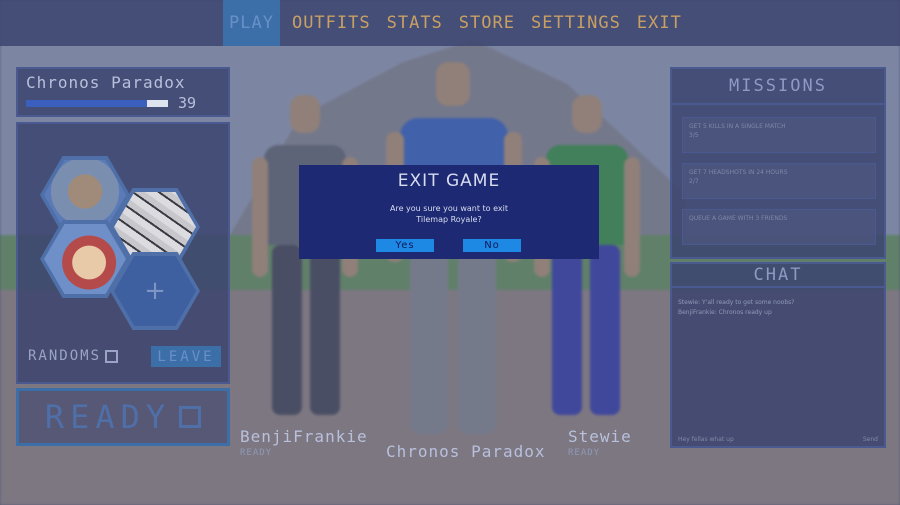  I want to click on mission-item: GET 7 HEADSHOTS IN 24 HOURS 2/7, so click(779, 181).